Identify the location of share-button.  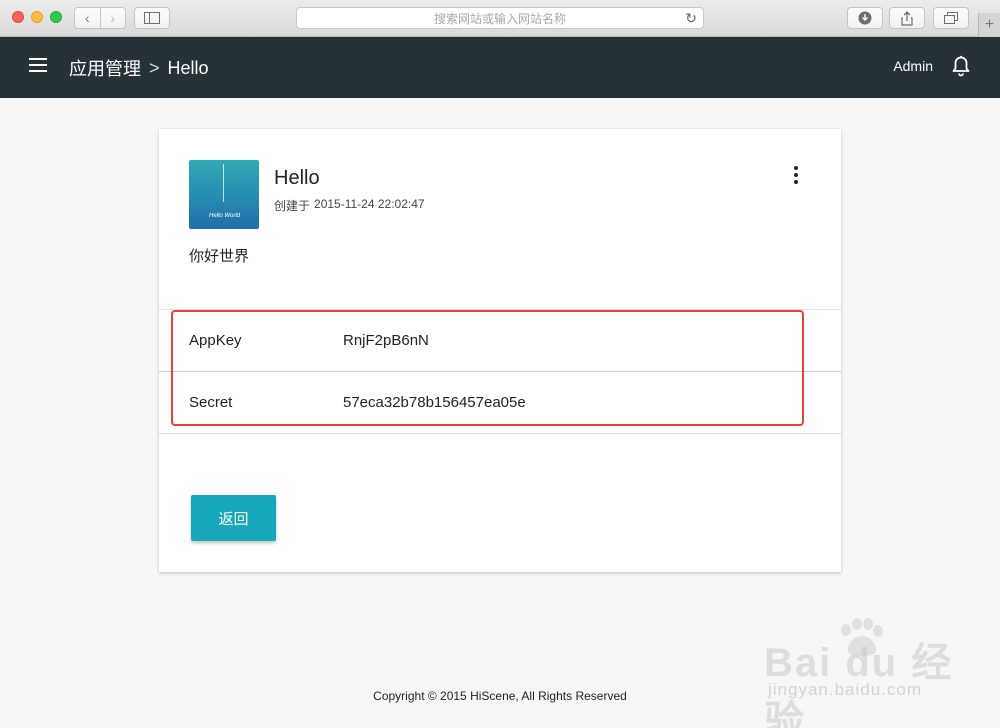
(907, 18).